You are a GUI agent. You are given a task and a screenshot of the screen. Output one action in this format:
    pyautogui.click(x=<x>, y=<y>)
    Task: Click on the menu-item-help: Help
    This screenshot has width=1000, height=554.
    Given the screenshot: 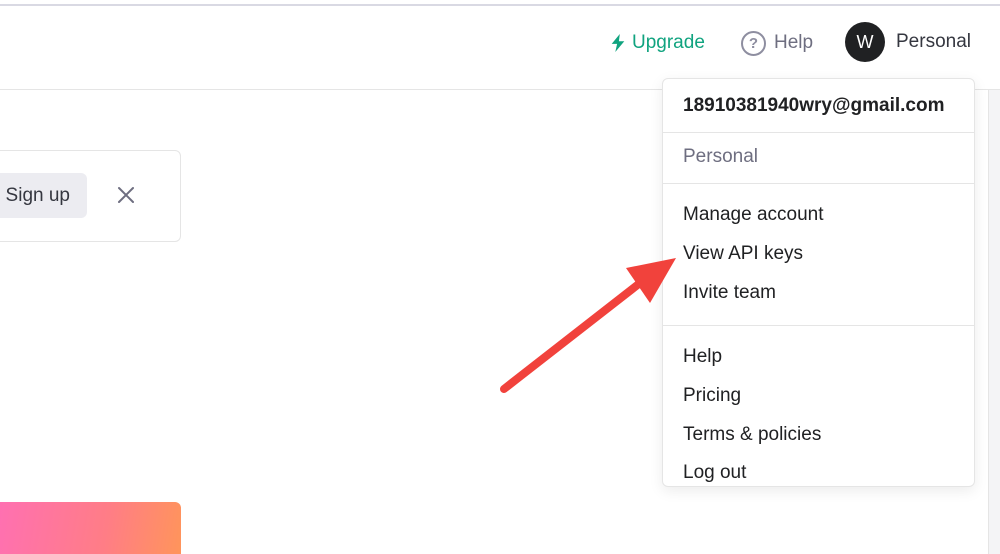 What is the action you would take?
    pyautogui.click(x=818, y=357)
    